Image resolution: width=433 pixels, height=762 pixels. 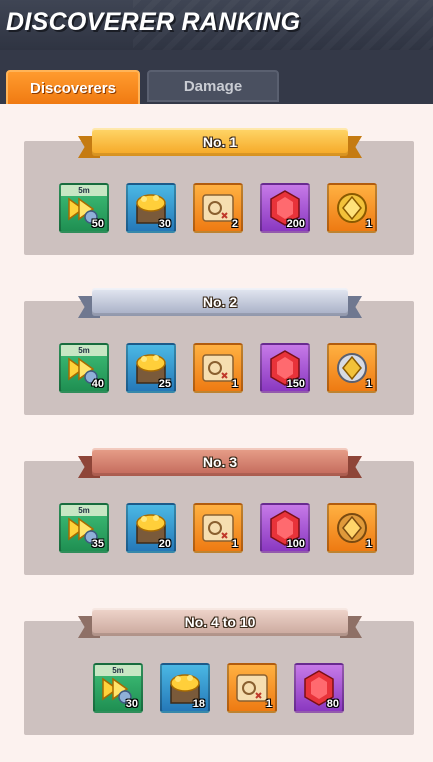 I want to click on reward-row-4-10: 5m 30 18 1 80, so click(x=218, y=688).